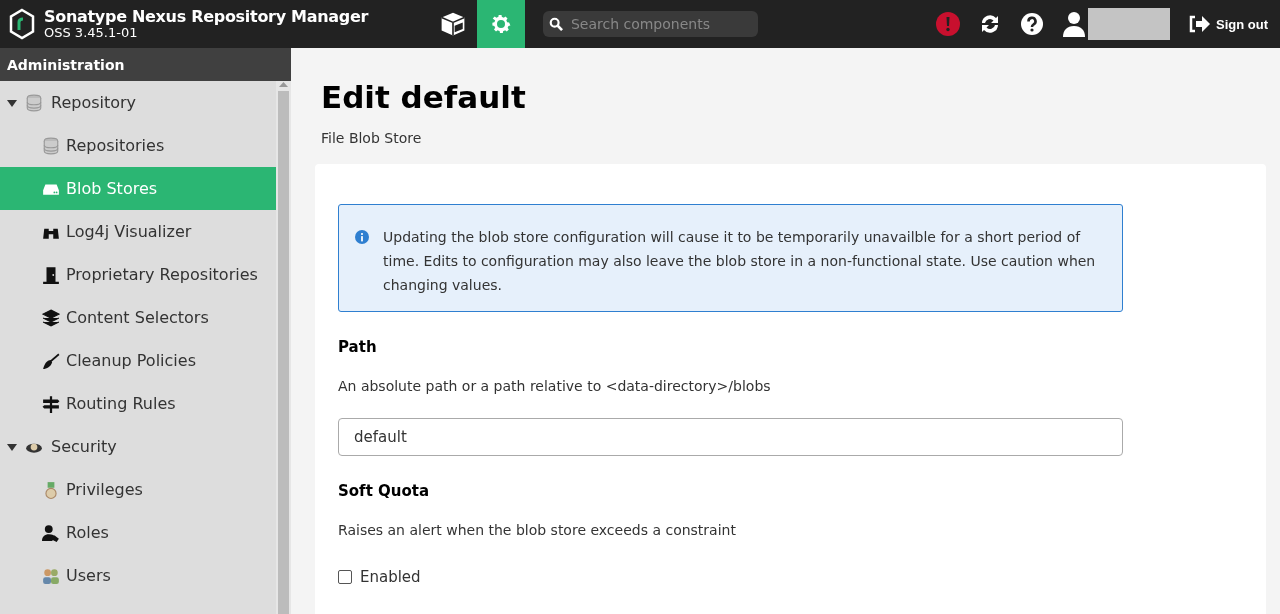  What do you see at coordinates (138, 532) in the screenshot?
I see `tree-item: Roles` at bounding box center [138, 532].